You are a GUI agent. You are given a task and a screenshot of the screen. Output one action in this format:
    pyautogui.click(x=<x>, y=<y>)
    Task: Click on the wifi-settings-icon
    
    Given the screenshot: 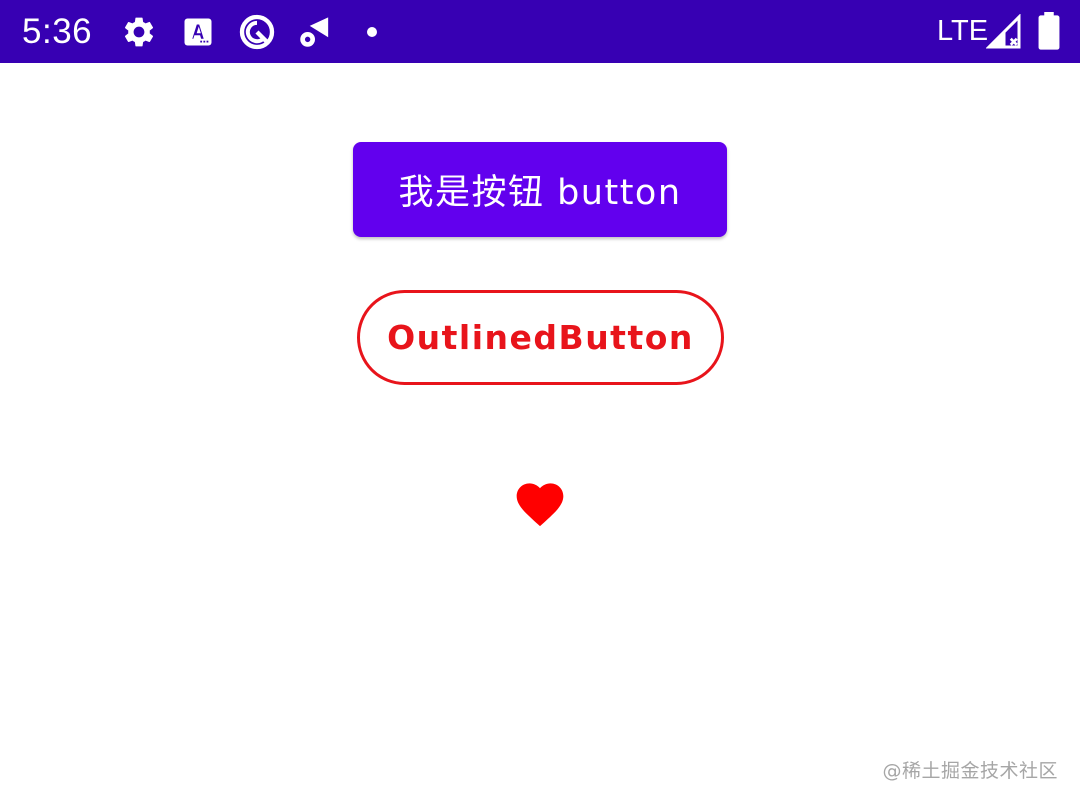 What is the action you would take?
    pyautogui.click(x=314, y=33)
    